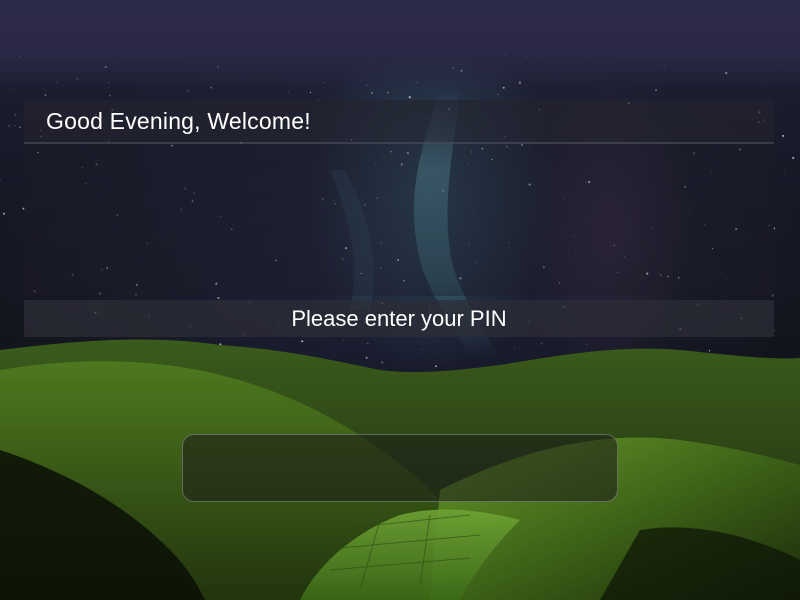  What do you see at coordinates (400, 468) in the screenshot?
I see `pin-input` at bounding box center [400, 468].